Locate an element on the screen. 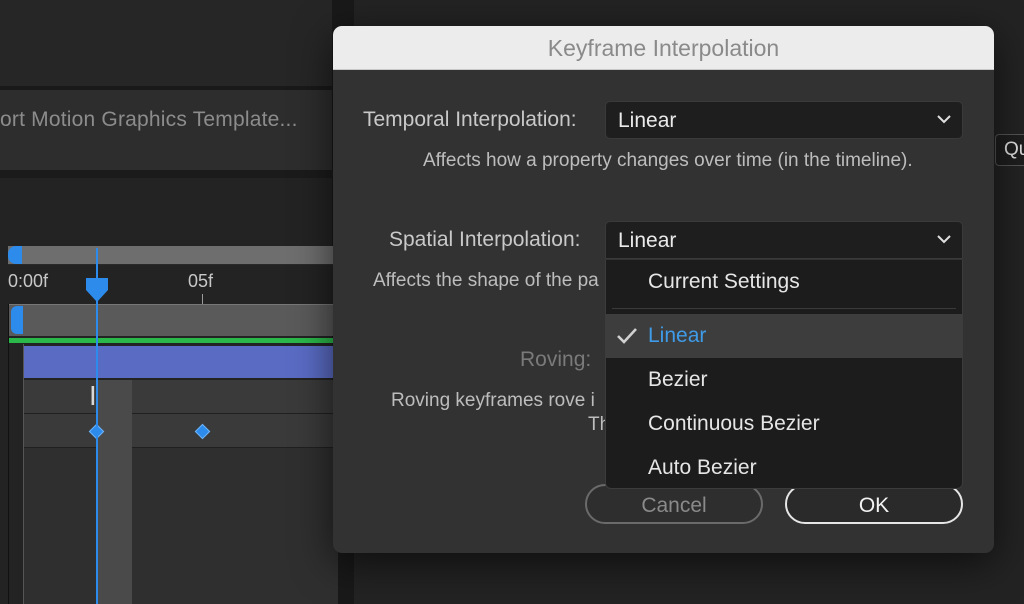 The width and height of the screenshot is (1024, 604). dialog-title: Keyframe Interpolation is located at coordinates (663, 48).